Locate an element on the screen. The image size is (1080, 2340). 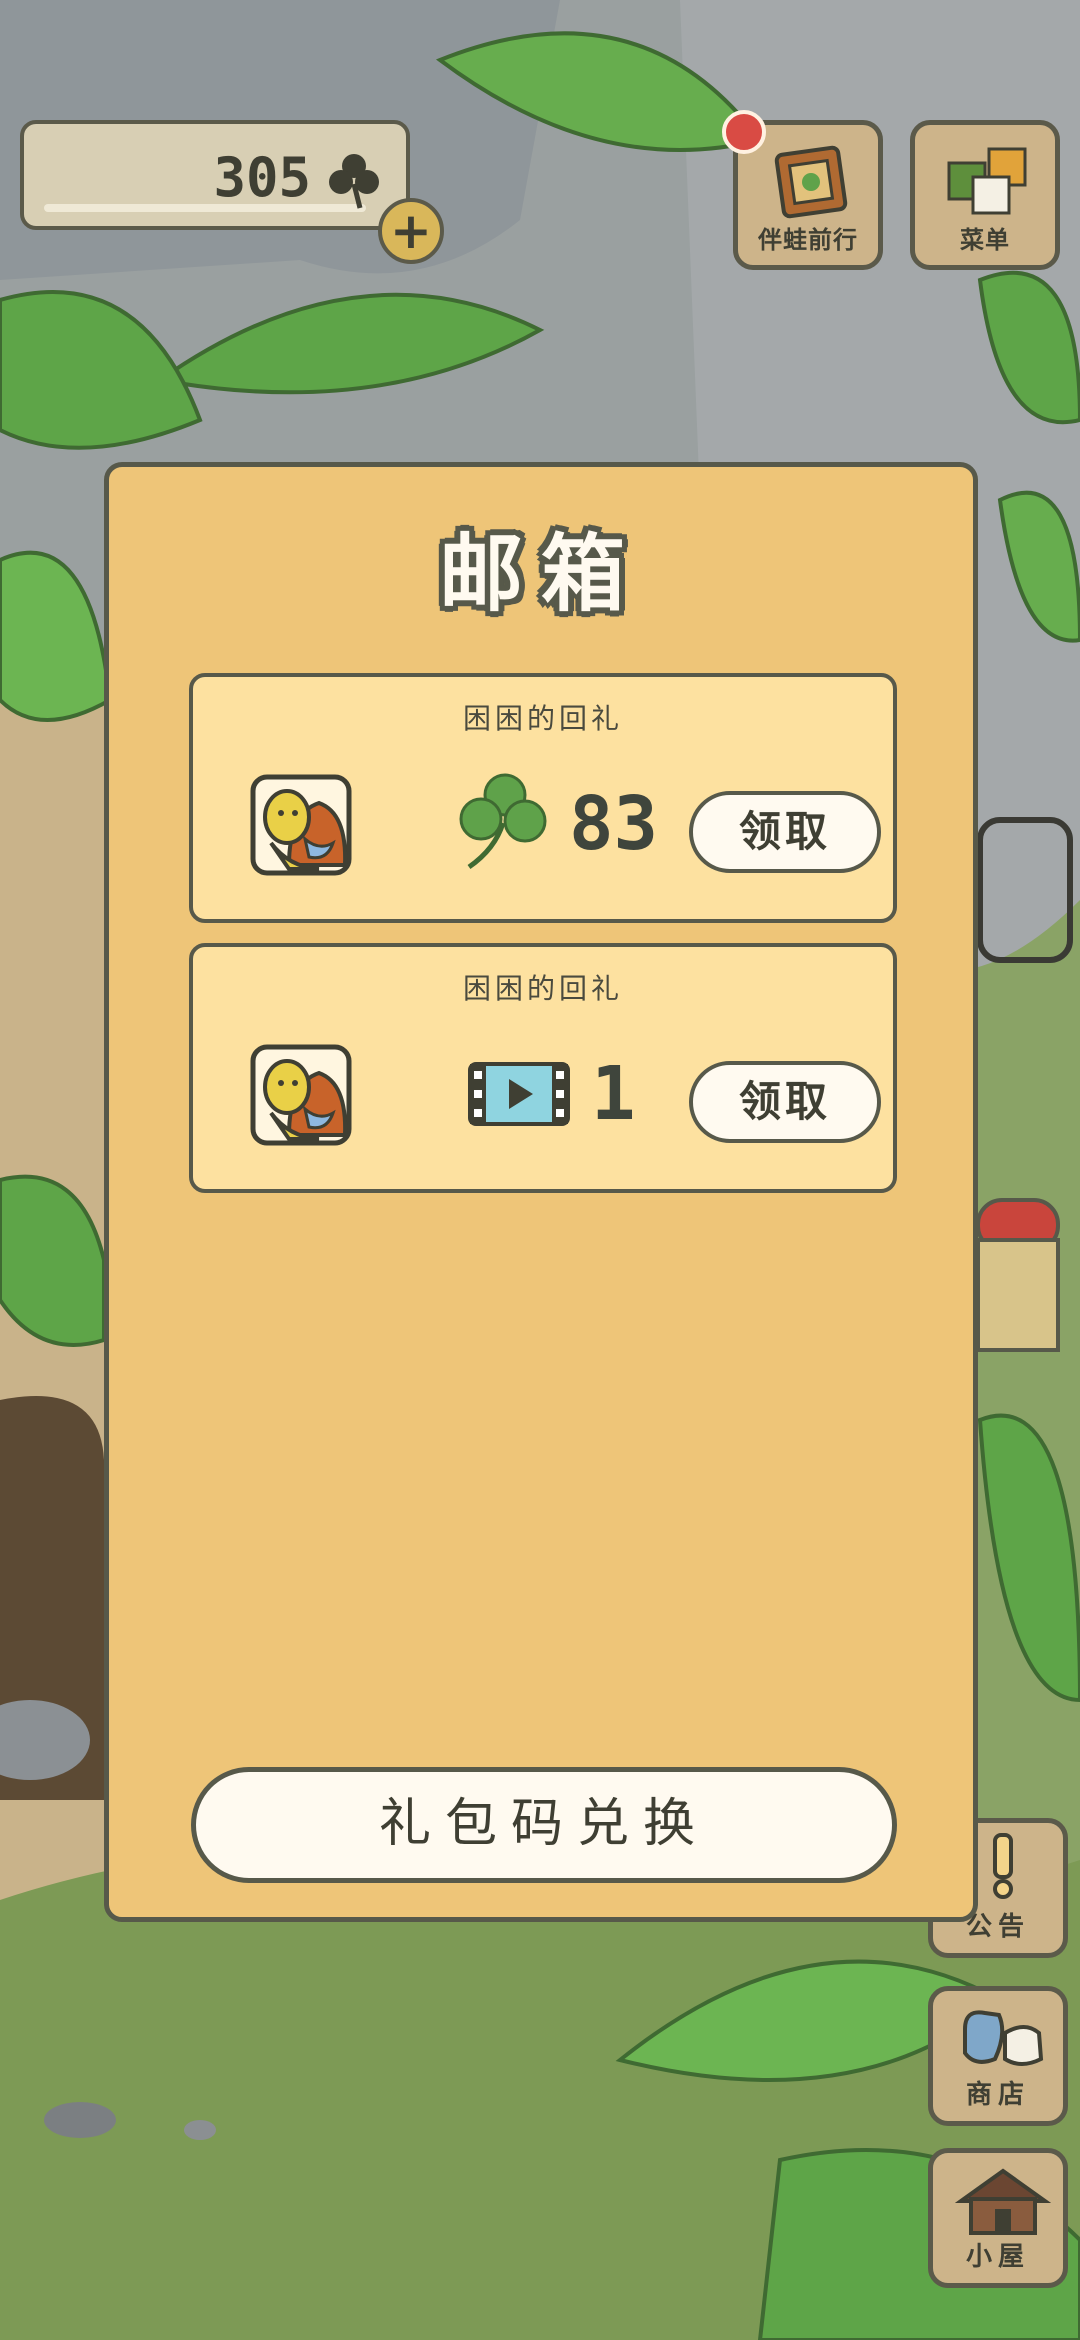
mail-item: 困困的回礼 83 领取 is located at coordinates (543, 798).